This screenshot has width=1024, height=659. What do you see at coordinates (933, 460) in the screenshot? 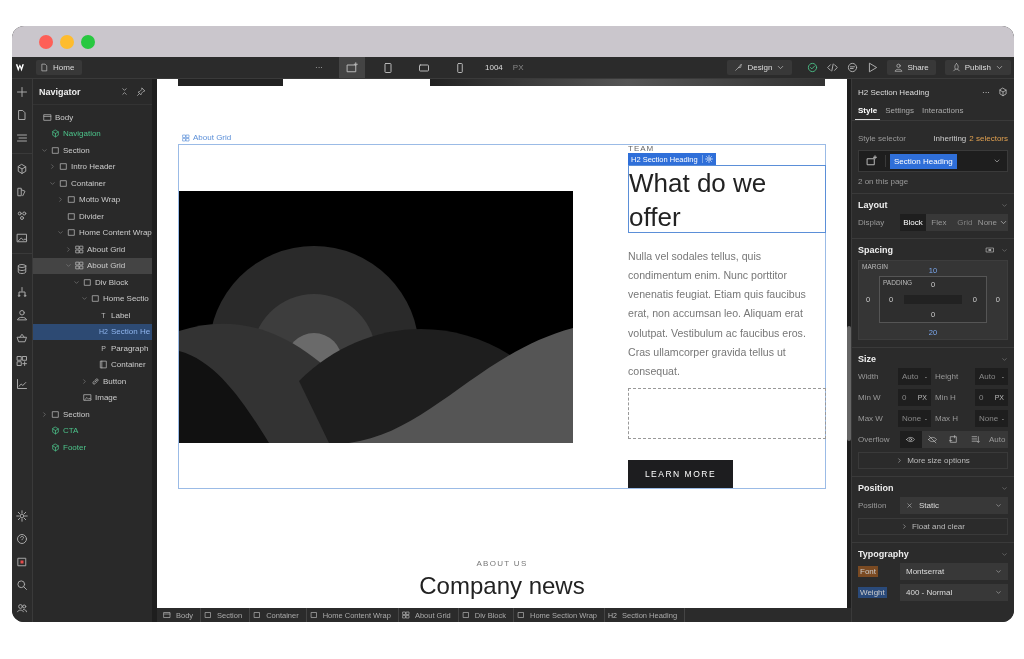
I see `more-options-button: More size options` at bounding box center [933, 460].